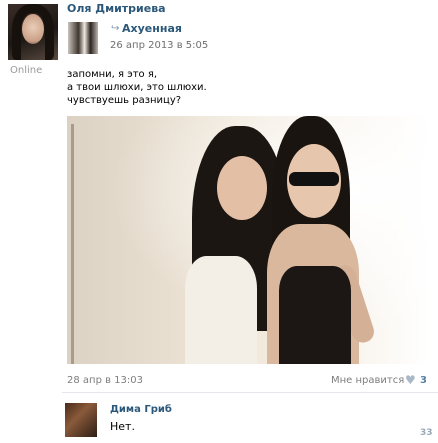  What do you see at coordinates (159, 45) in the screenshot?
I see `source-date: 26 апр 2013 в 5:05` at bounding box center [159, 45].